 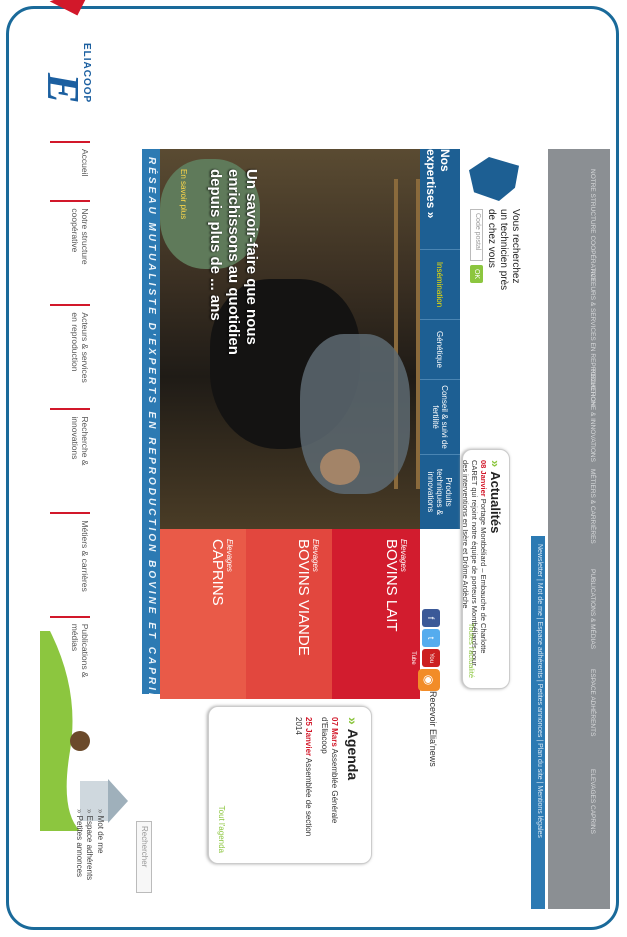 What do you see at coordinates (353, 754) in the screenshot?
I see `agenda-title: Agenda` at bounding box center [353, 754].